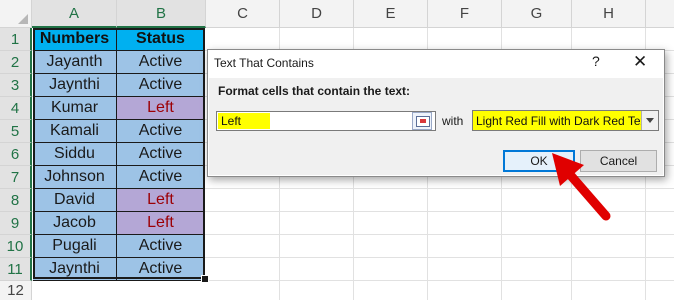  I want to click on cell-b1-status-header: Status, so click(161, 39).